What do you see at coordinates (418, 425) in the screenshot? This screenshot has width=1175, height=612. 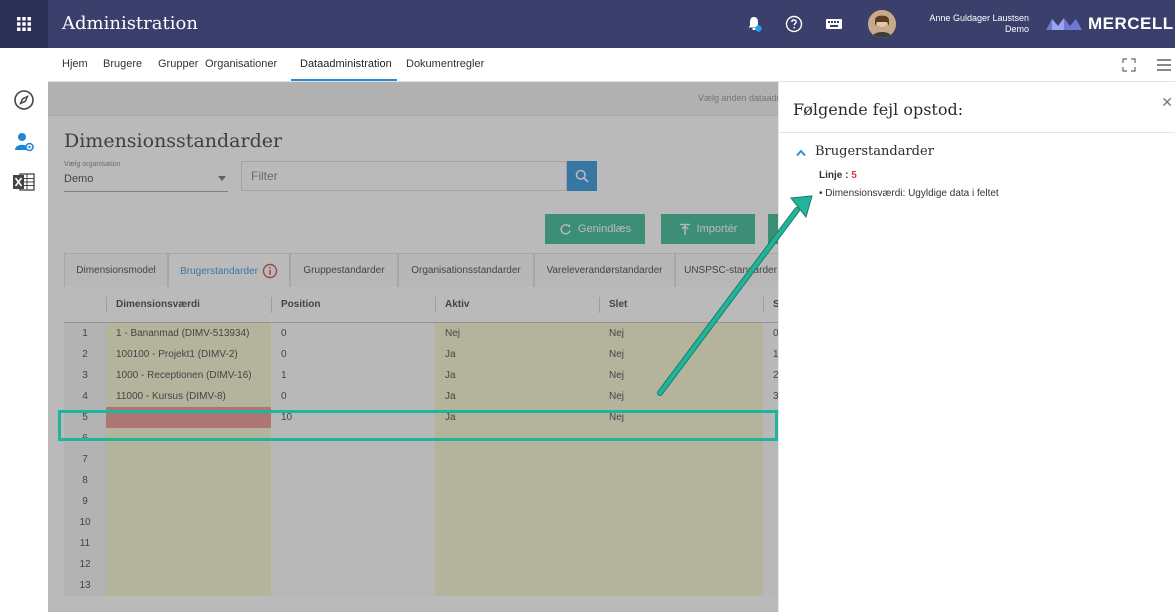 I see `error-row-highlight` at bounding box center [418, 425].